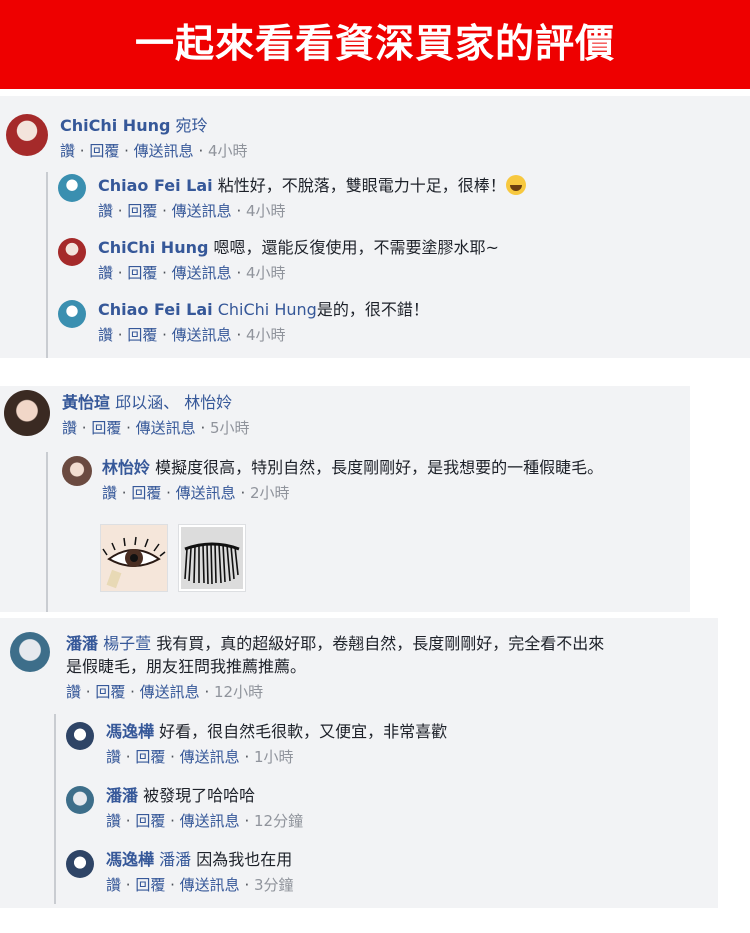  I want to click on comment-actions: 讚 · 回覆 · 傳送訊息 · 3分鐘, so click(200, 885).